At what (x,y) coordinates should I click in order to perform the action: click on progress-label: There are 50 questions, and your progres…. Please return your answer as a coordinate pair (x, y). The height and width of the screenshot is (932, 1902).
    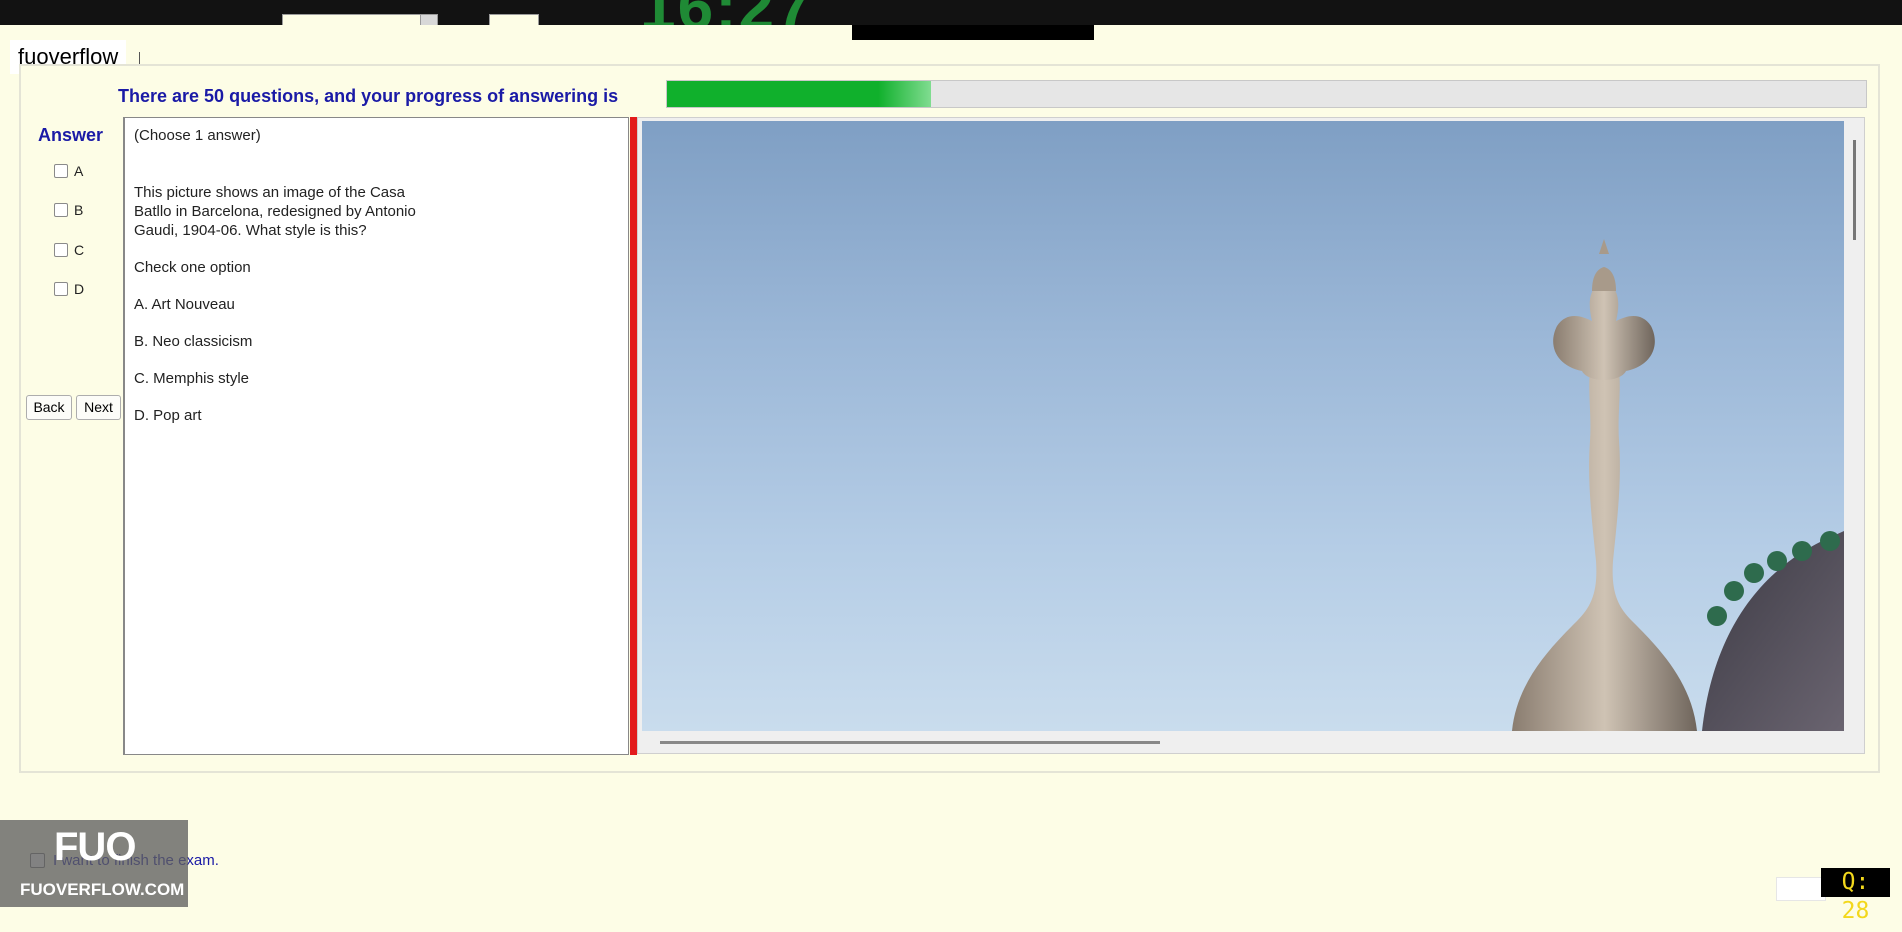
    Looking at the image, I should click on (368, 96).